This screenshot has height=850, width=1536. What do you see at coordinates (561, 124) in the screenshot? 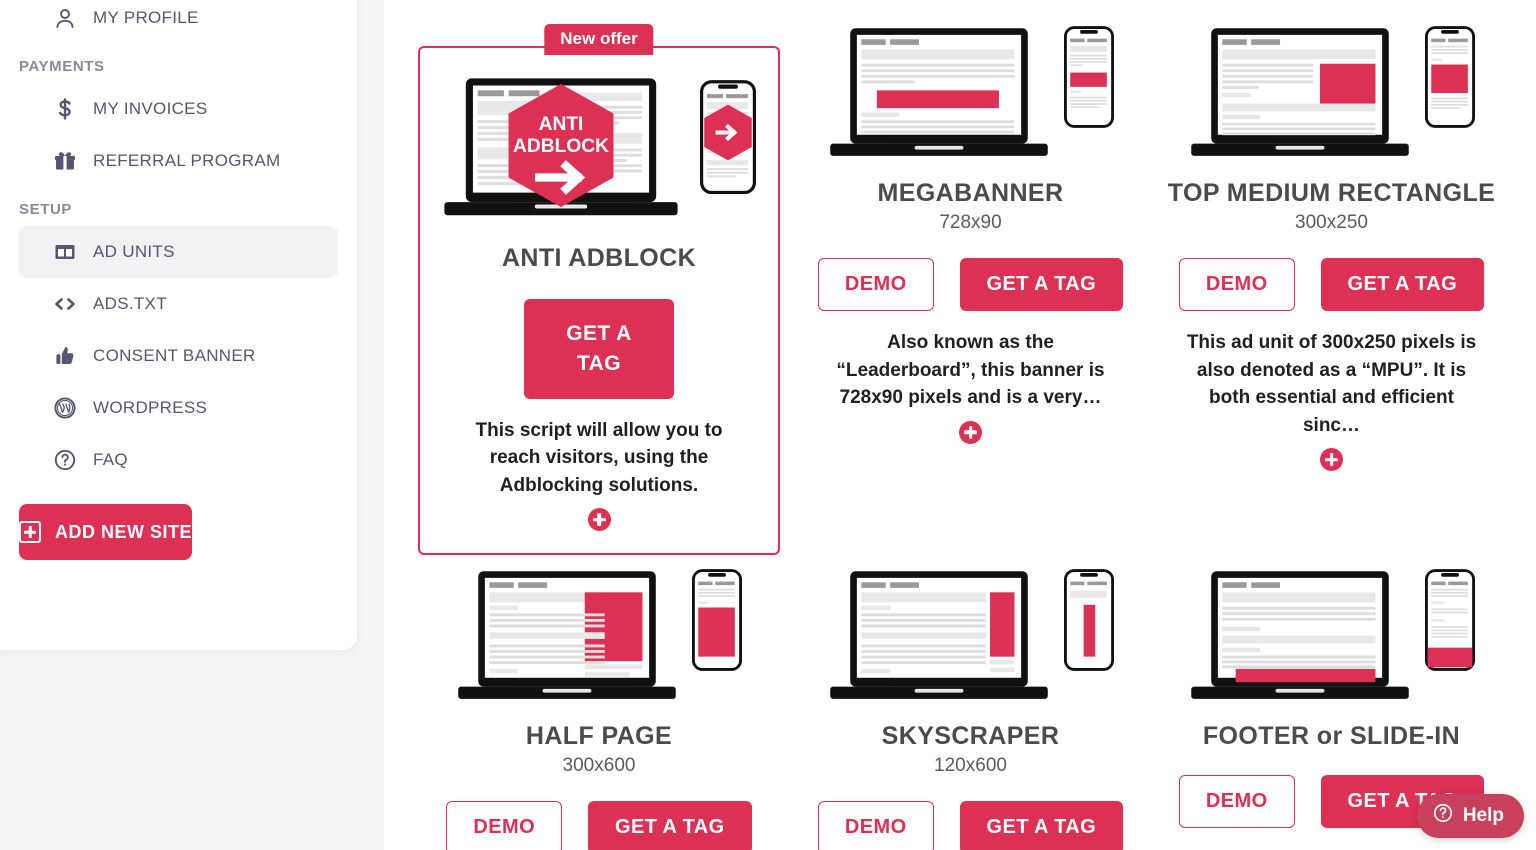
I see `svg-text: ANTI` at bounding box center [561, 124].